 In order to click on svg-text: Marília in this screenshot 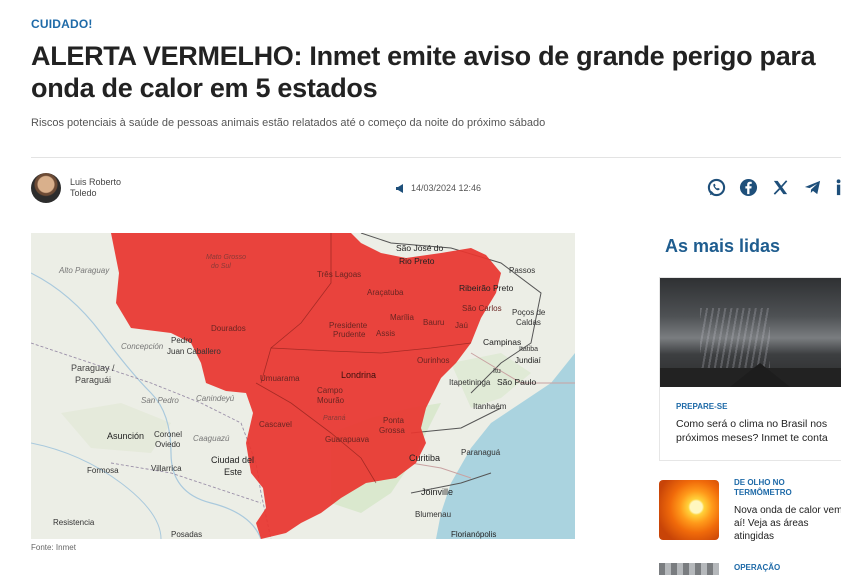, I will do `click(402, 317)`.